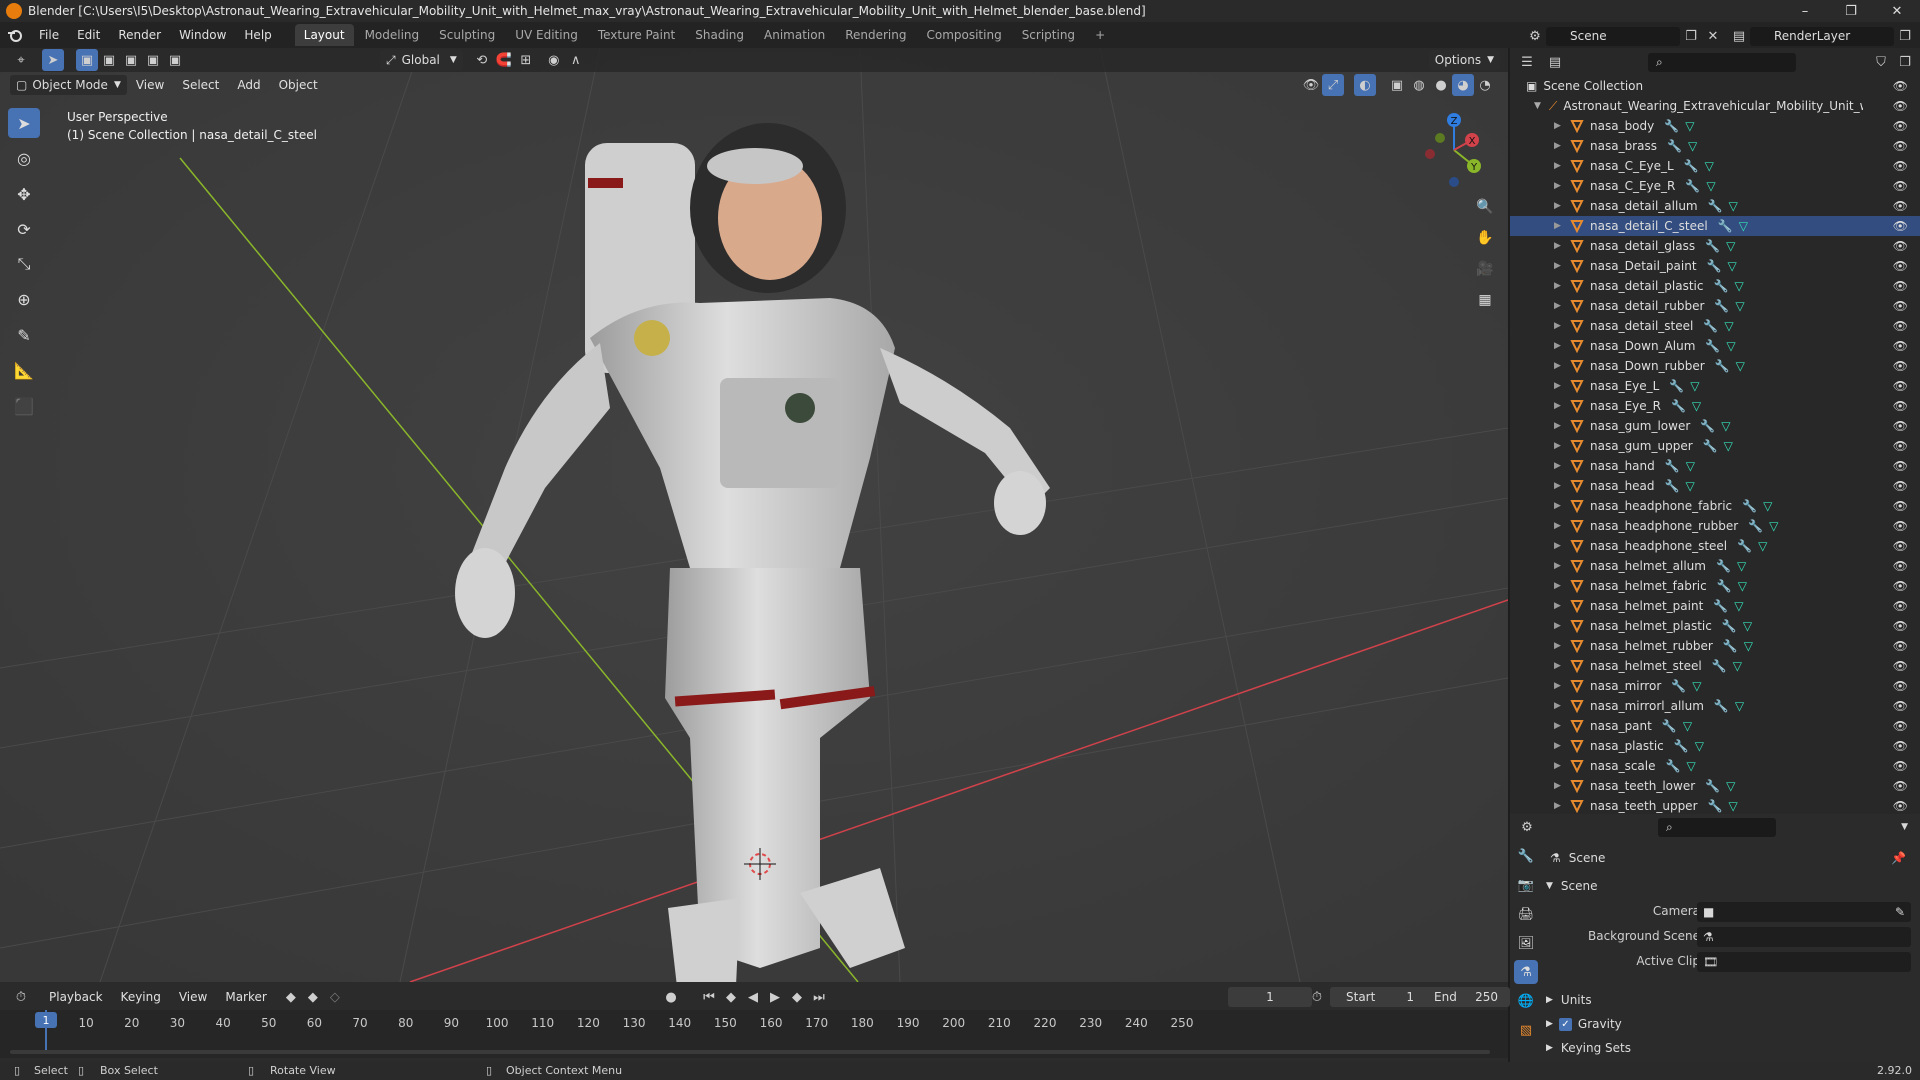  Describe the element at coordinates (24, 194) in the screenshot. I see `move-tool-icon: ✥` at that location.